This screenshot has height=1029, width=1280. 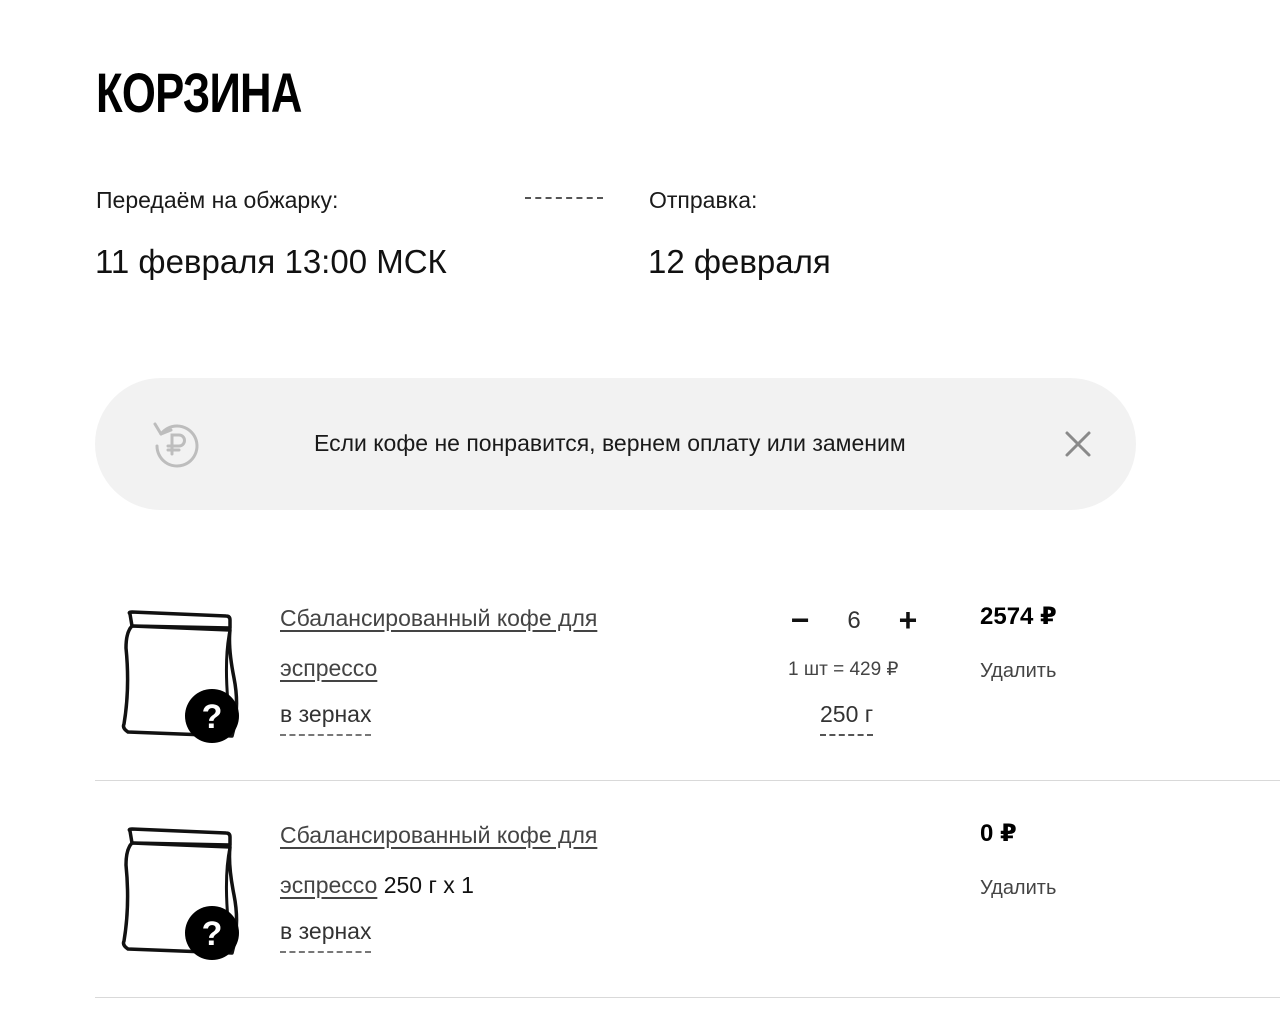 What do you see at coordinates (564, 198) in the screenshot?
I see `schedule-separator` at bounding box center [564, 198].